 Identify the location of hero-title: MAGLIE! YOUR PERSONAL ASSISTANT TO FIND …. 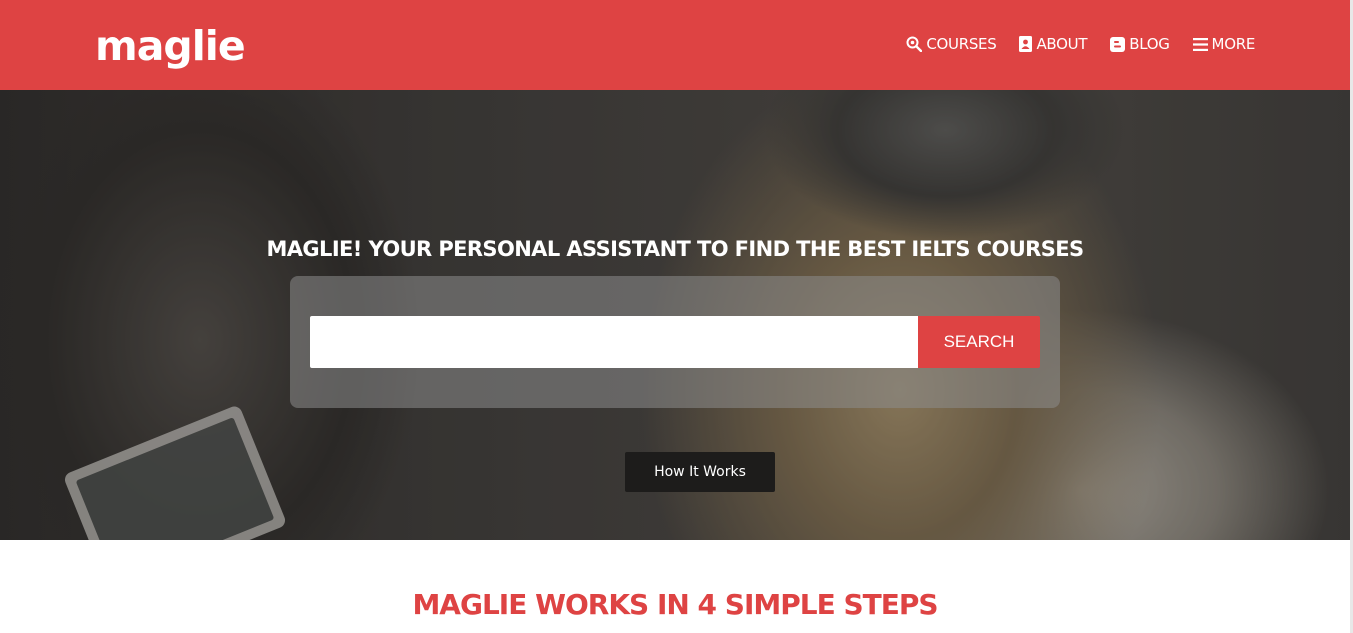
(675, 249).